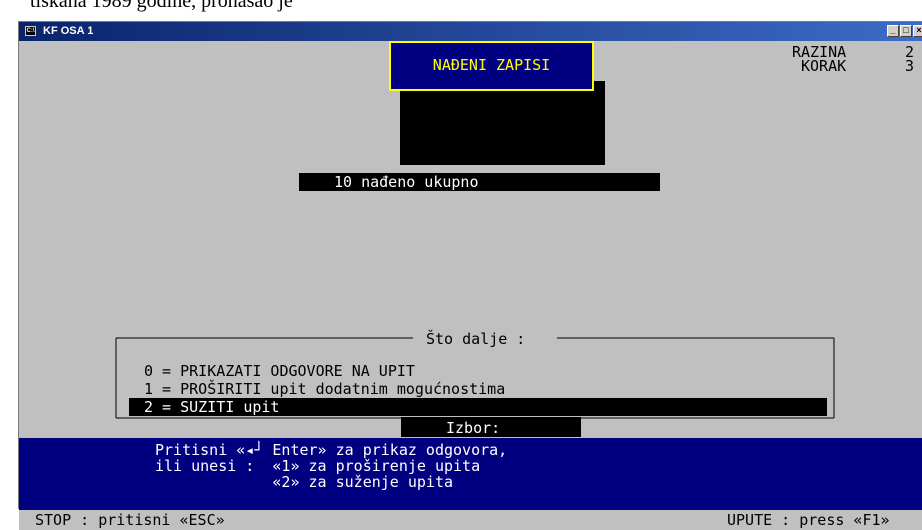 This screenshot has height=530, width=922. I want to click on choice-prompt-bar: Izbor:, so click(491, 427).